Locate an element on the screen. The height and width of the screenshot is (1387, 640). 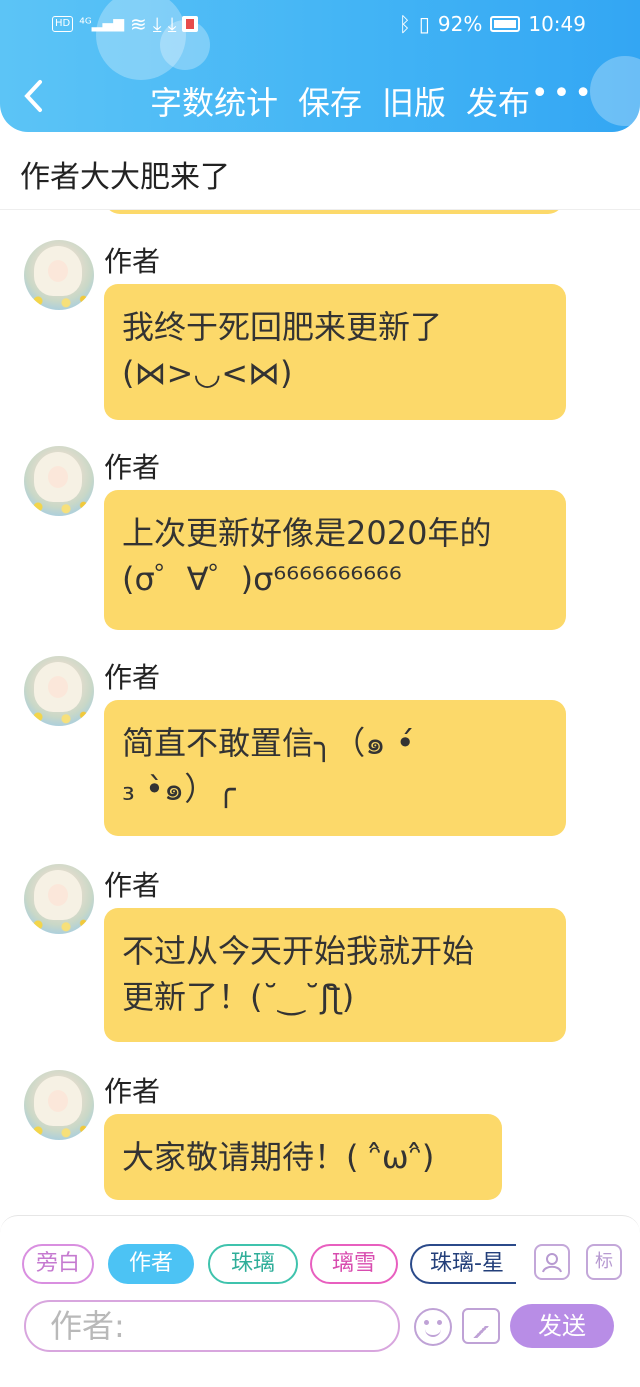
message-text: 我终于死回肥来更新了 (⋈>◡<⋈) is located at coordinates (282, 350).